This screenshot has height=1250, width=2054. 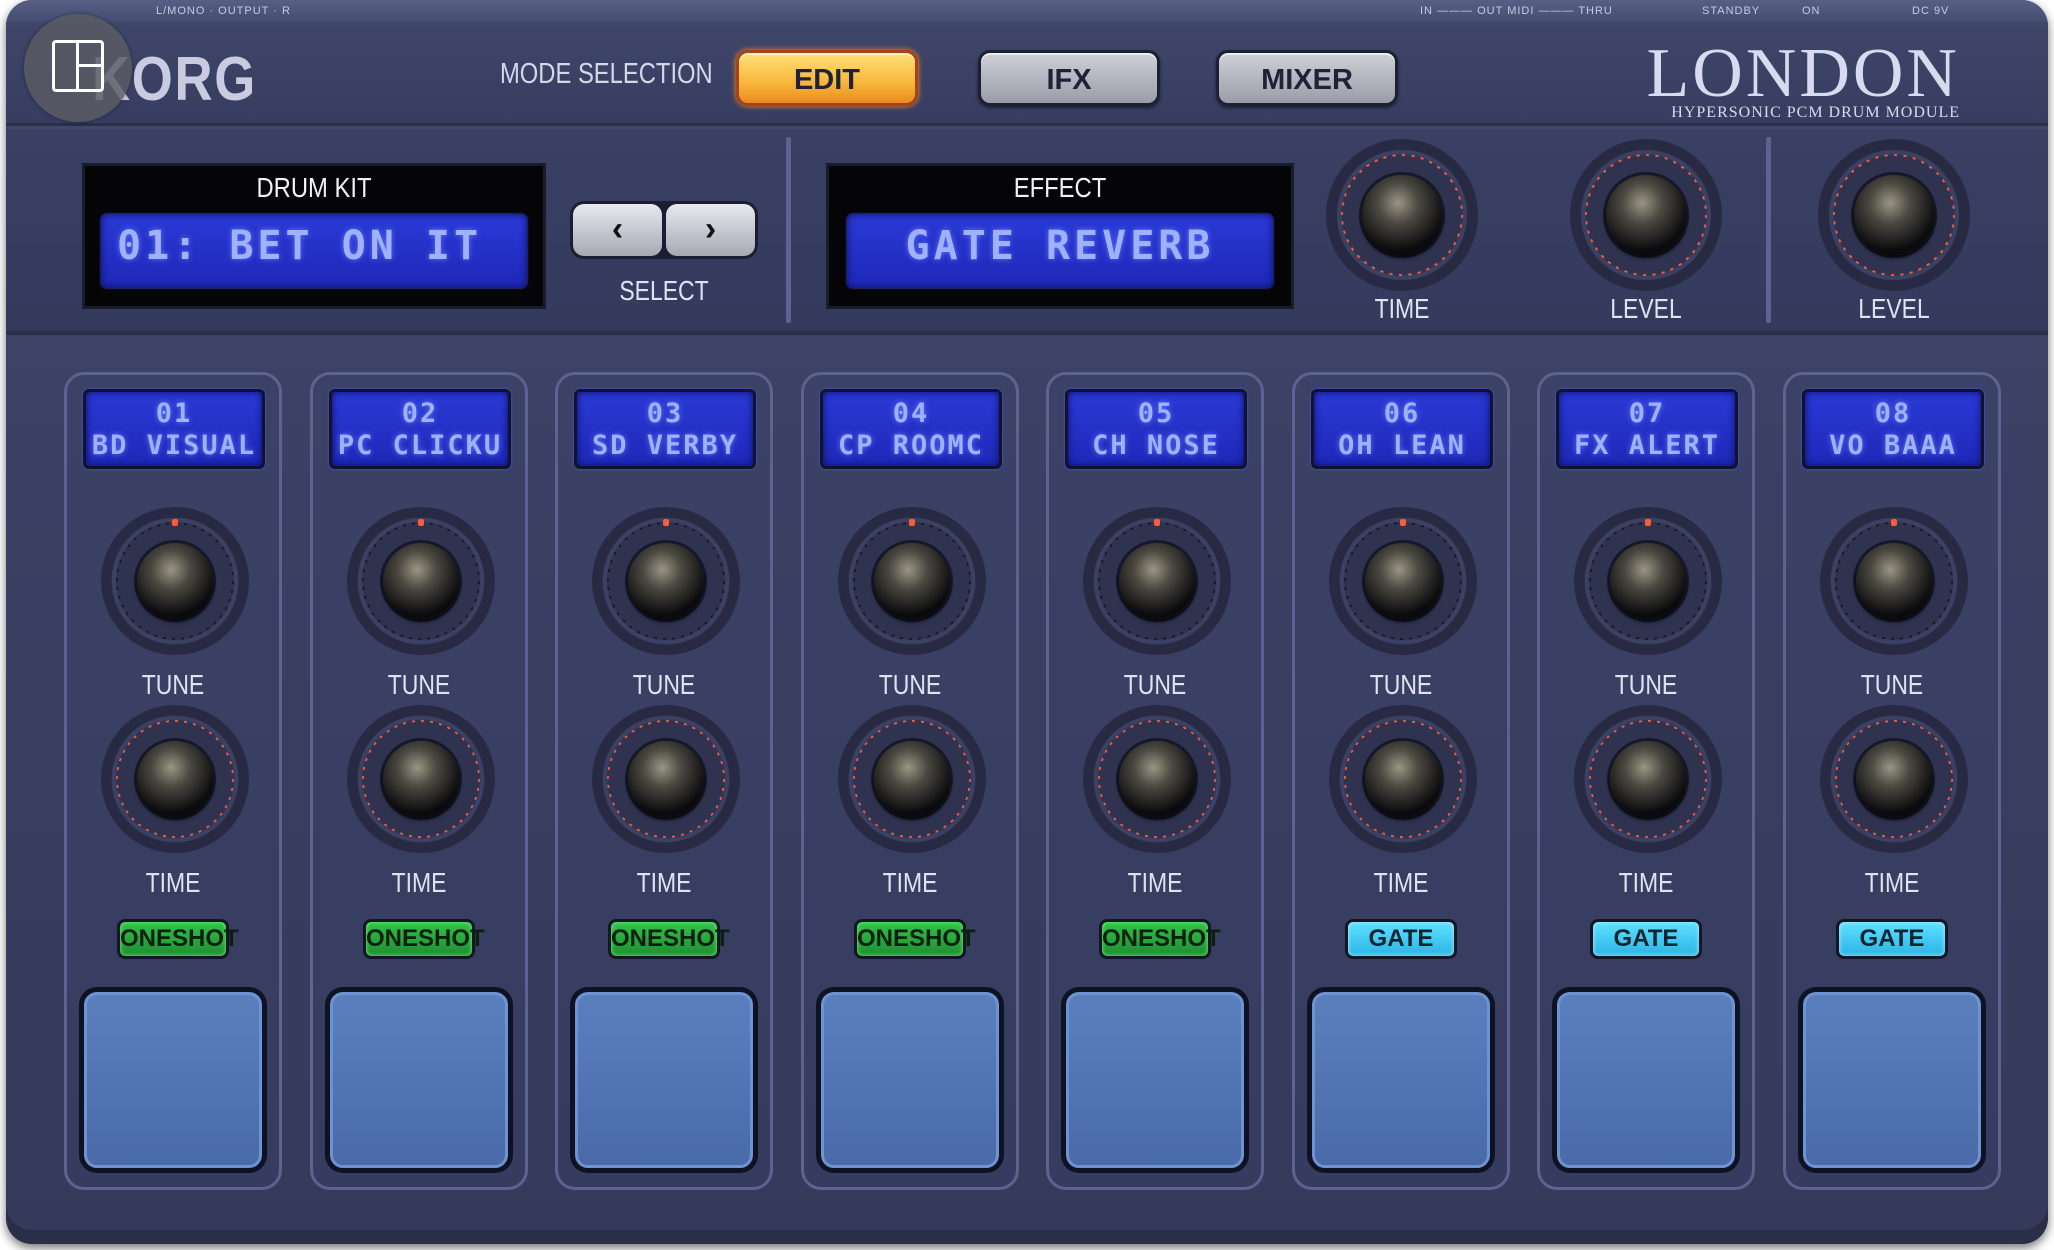 What do you see at coordinates (1894, 215) in the screenshot?
I see `master-level-knob` at bounding box center [1894, 215].